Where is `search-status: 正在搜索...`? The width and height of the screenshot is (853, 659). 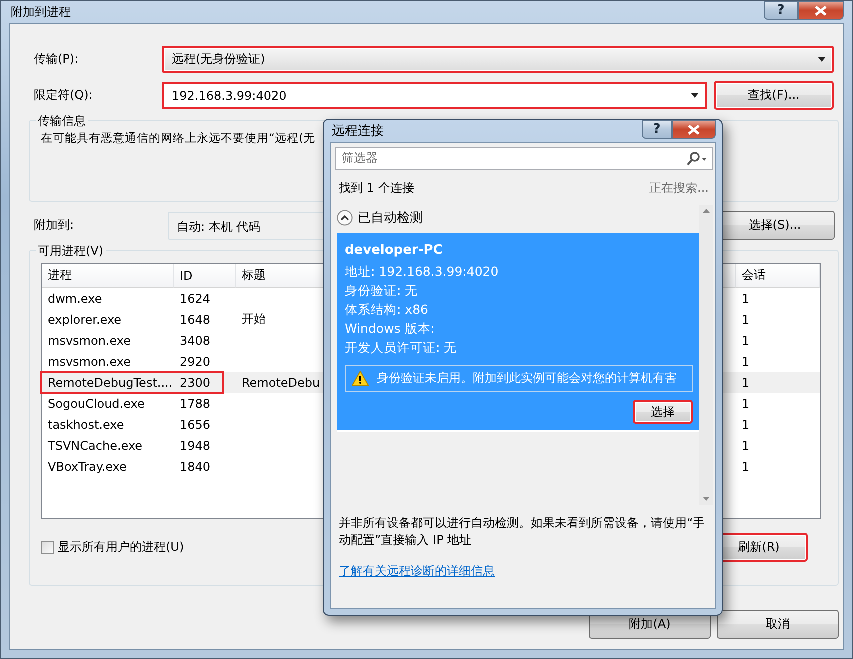 search-status: 正在搜索... is located at coordinates (679, 188).